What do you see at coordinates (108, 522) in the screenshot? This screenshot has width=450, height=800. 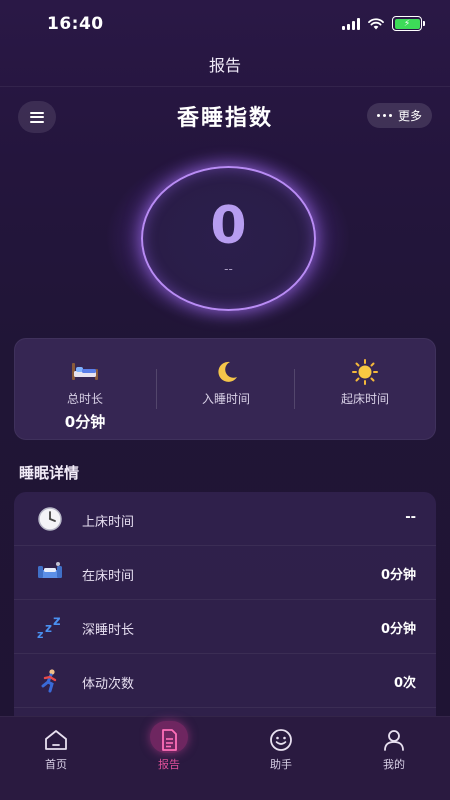 I see `list-item-label: 上床时间` at bounding box center [108, 522].